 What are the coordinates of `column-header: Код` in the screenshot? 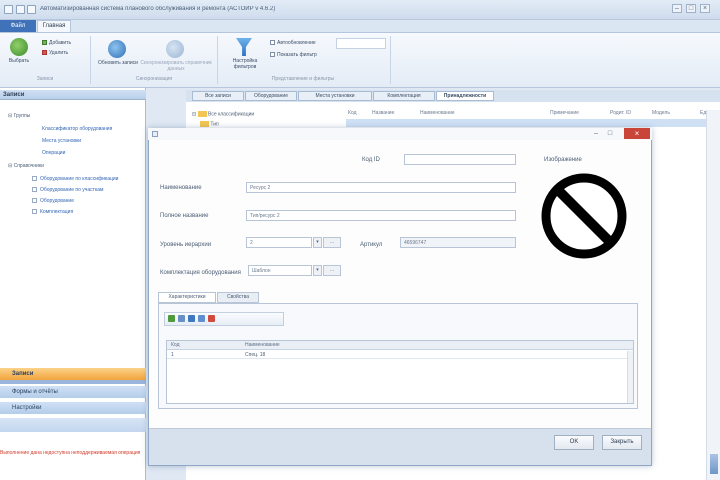 It's located at (352, 114).